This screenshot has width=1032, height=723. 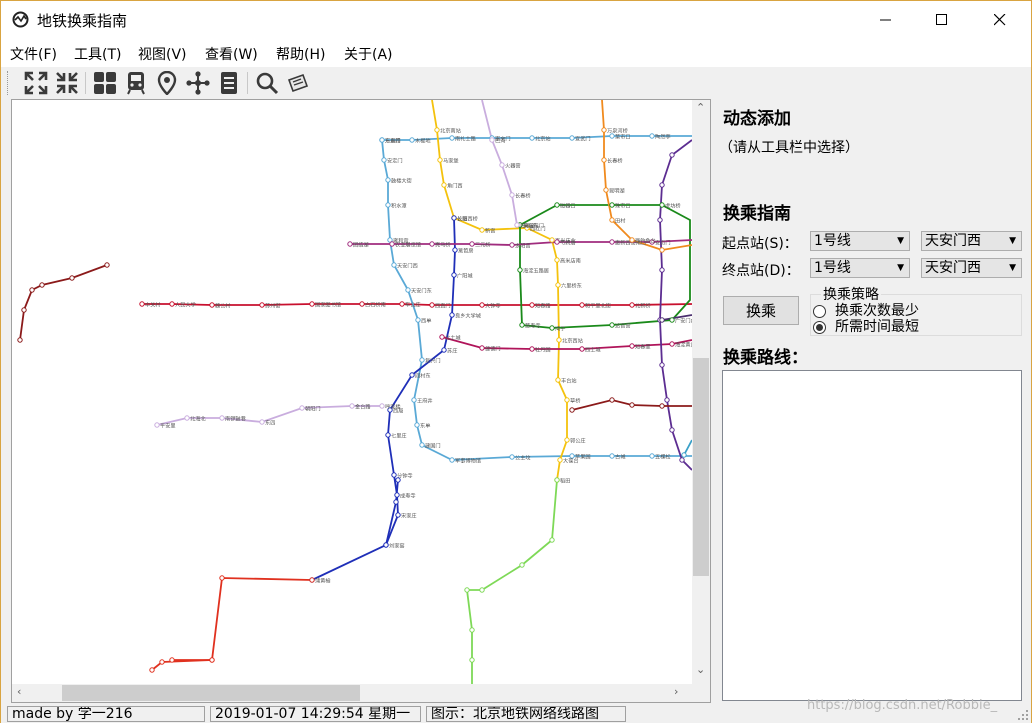 I want to click on zoom-shrink-button, so click(x=67, y=83).